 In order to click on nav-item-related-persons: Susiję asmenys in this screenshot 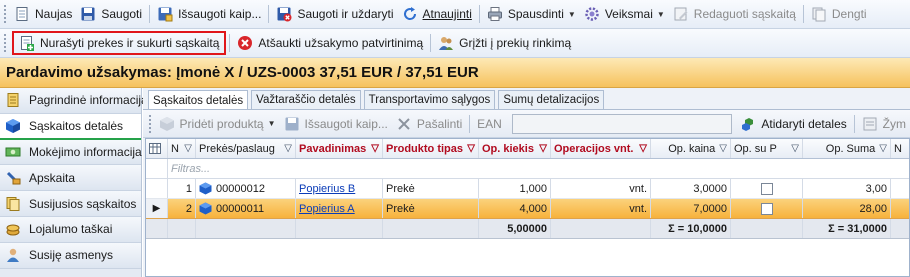, I will do `click(70, 255)`.